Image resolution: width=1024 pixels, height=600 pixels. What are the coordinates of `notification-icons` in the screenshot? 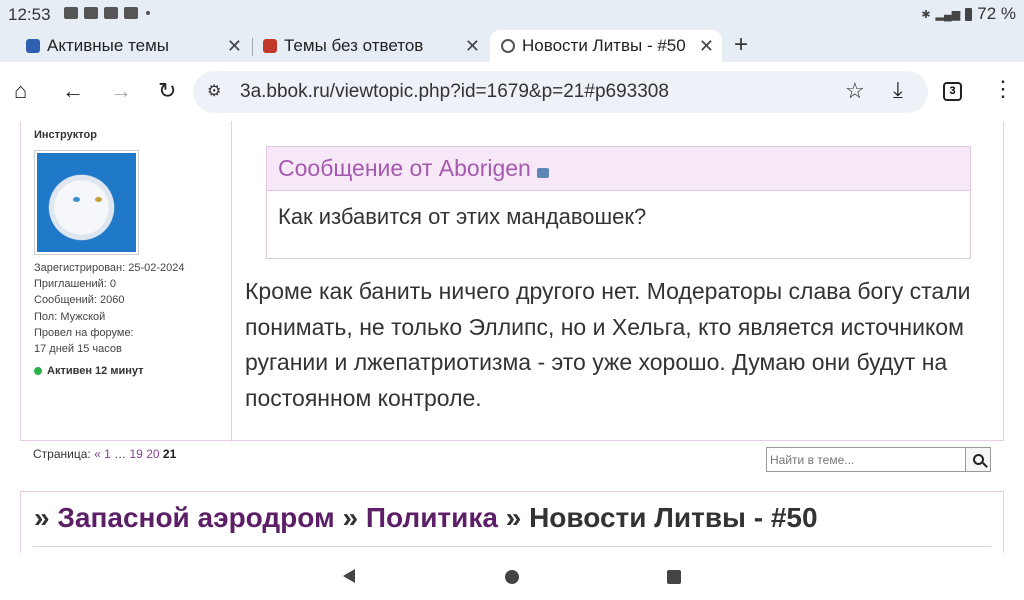 It's located at (107, 13).